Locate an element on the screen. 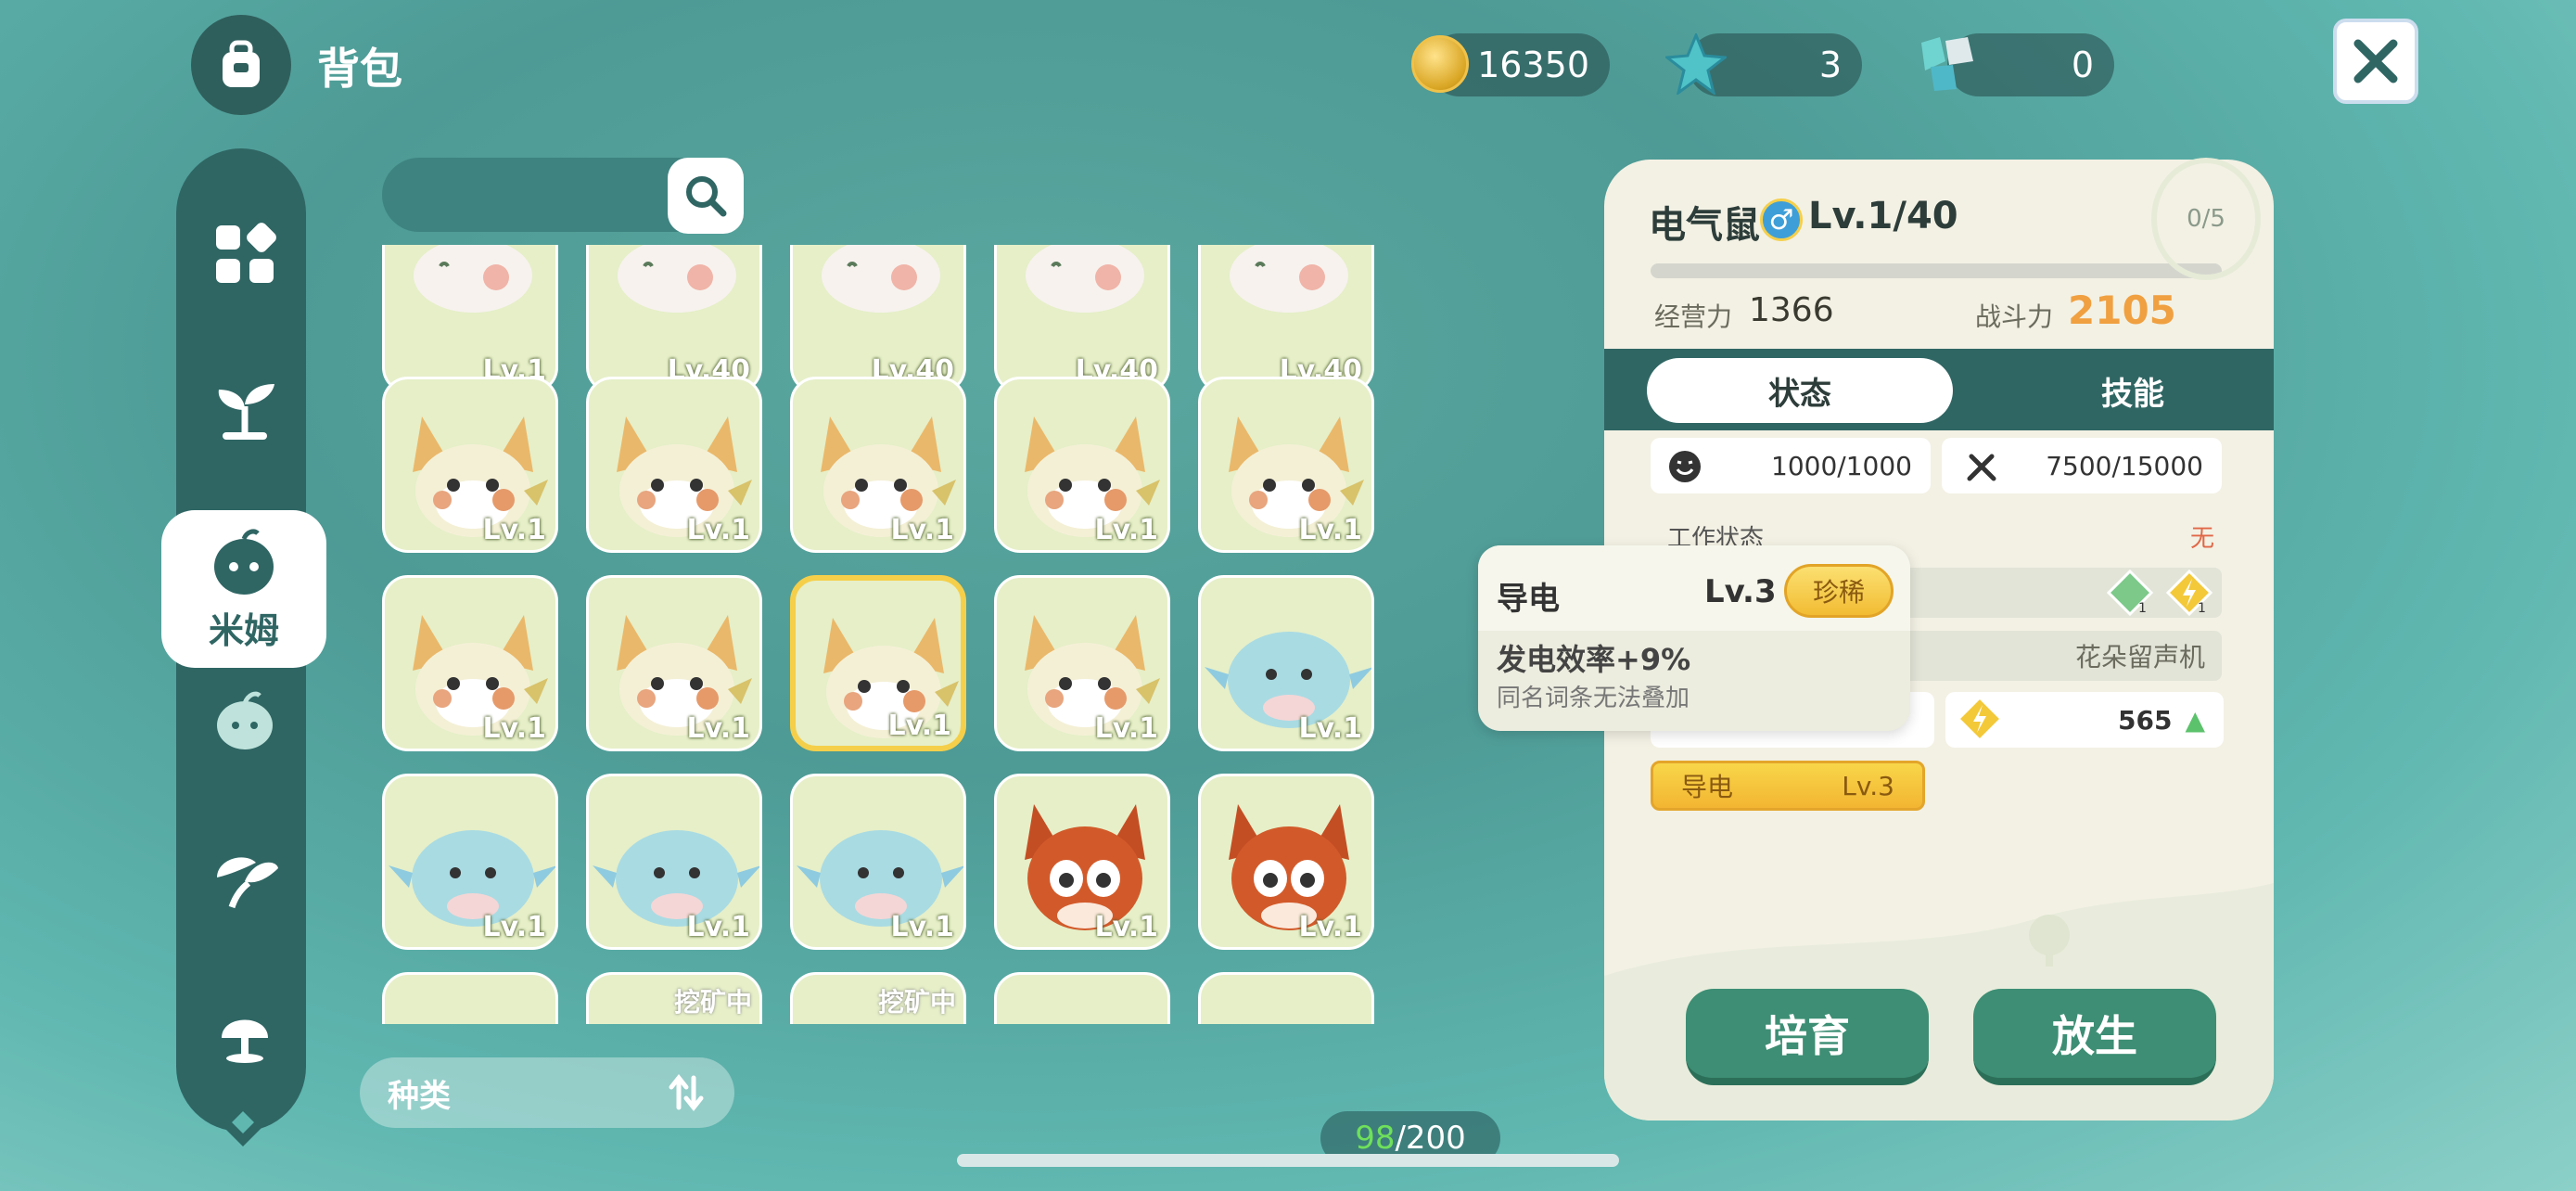 The height and width of the screenshot is (1191, 2576). fruit-icon is located at coordinates (245, 720).